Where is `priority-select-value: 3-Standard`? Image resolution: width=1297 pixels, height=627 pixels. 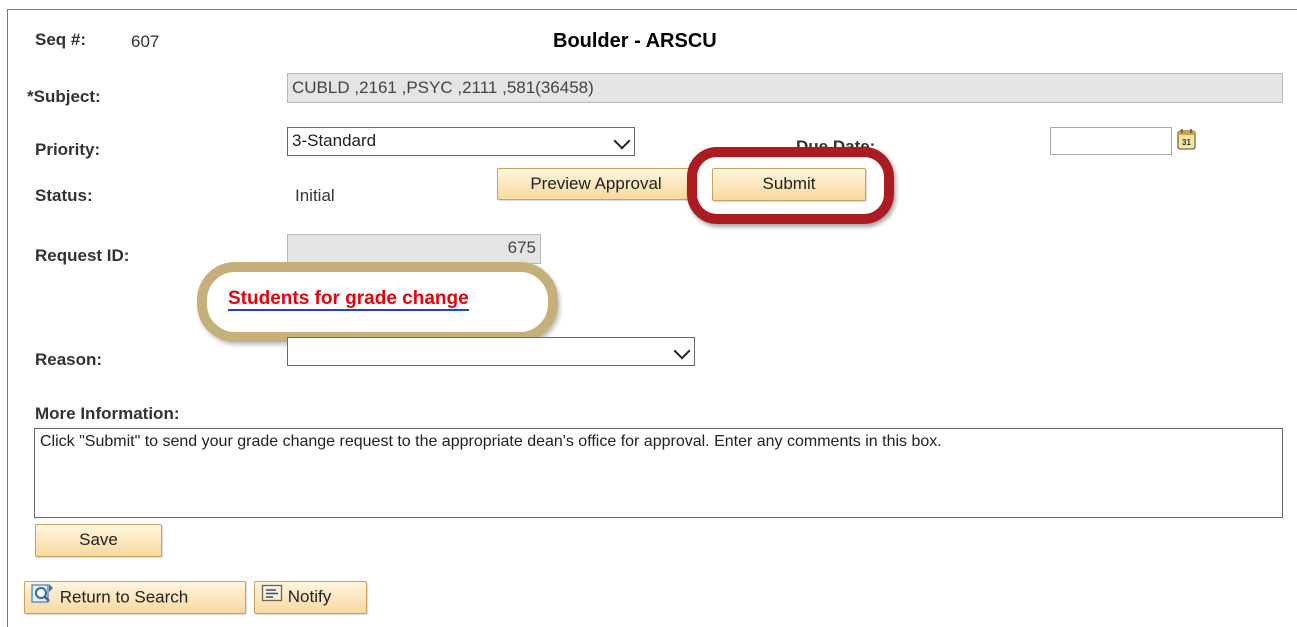
priority-select-value: 3-Standard is located at coordinates (334, 140).